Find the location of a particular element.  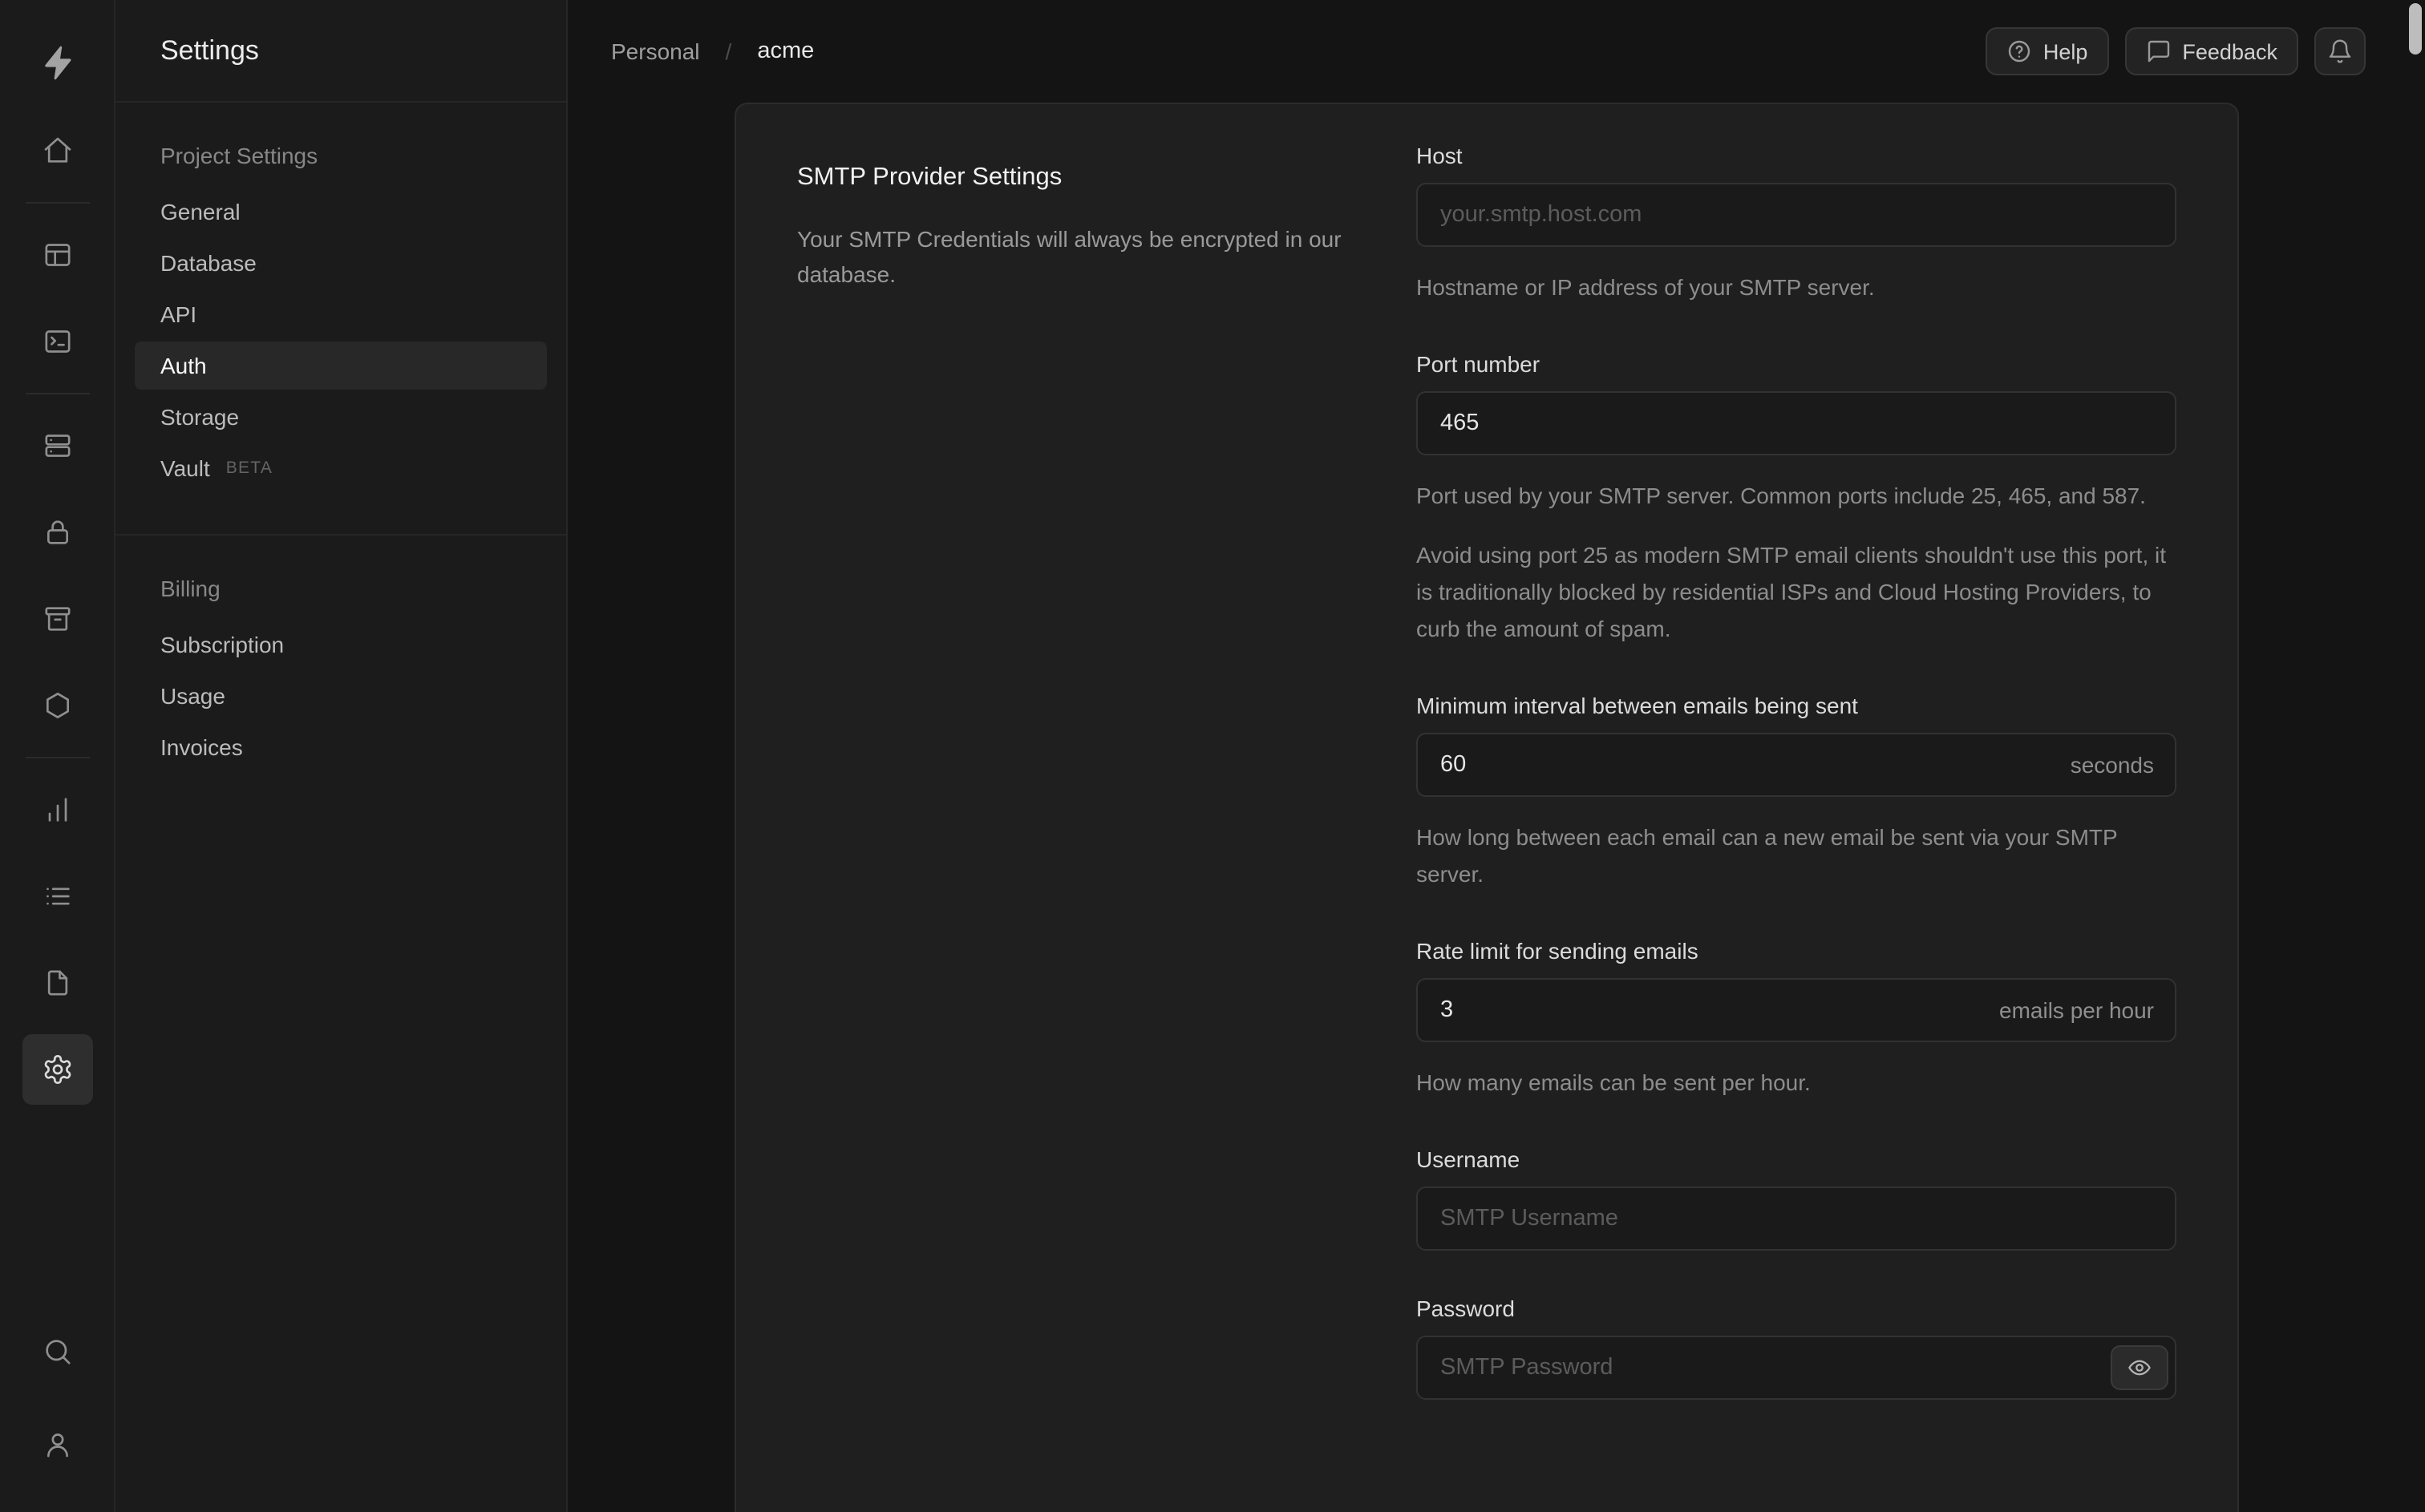

reports-icon is located at coordinates (57, 810).